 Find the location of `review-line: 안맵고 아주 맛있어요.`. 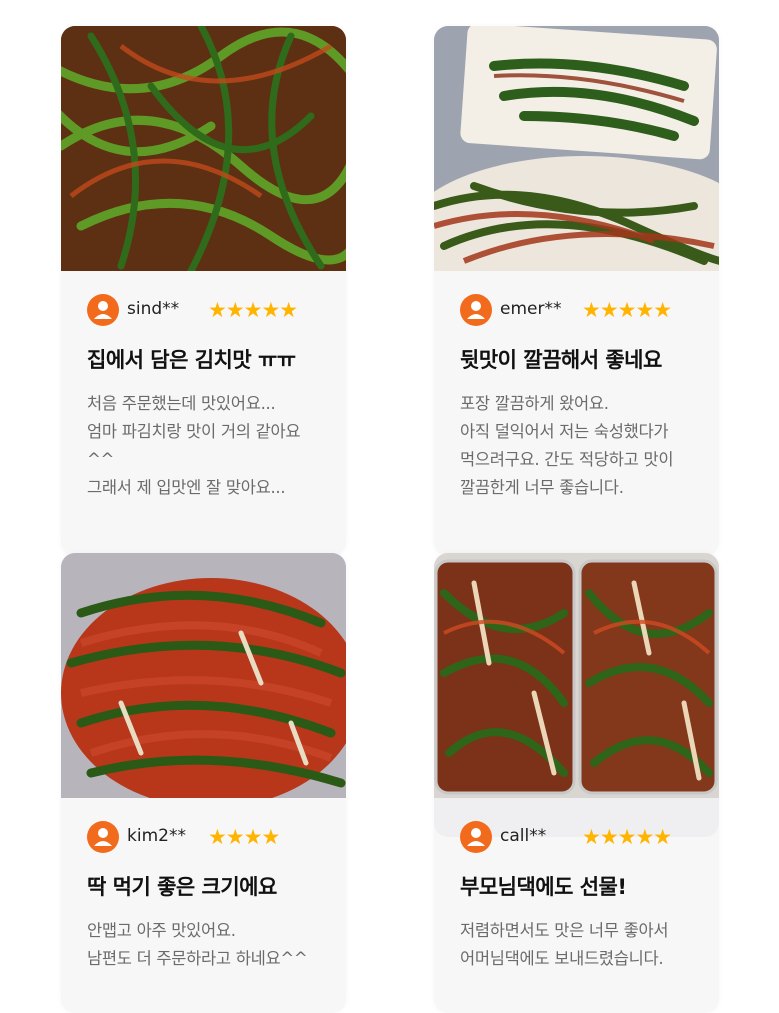

review-line: 안맵고 아주 맛있어요. is located at coordinates (161, 930).